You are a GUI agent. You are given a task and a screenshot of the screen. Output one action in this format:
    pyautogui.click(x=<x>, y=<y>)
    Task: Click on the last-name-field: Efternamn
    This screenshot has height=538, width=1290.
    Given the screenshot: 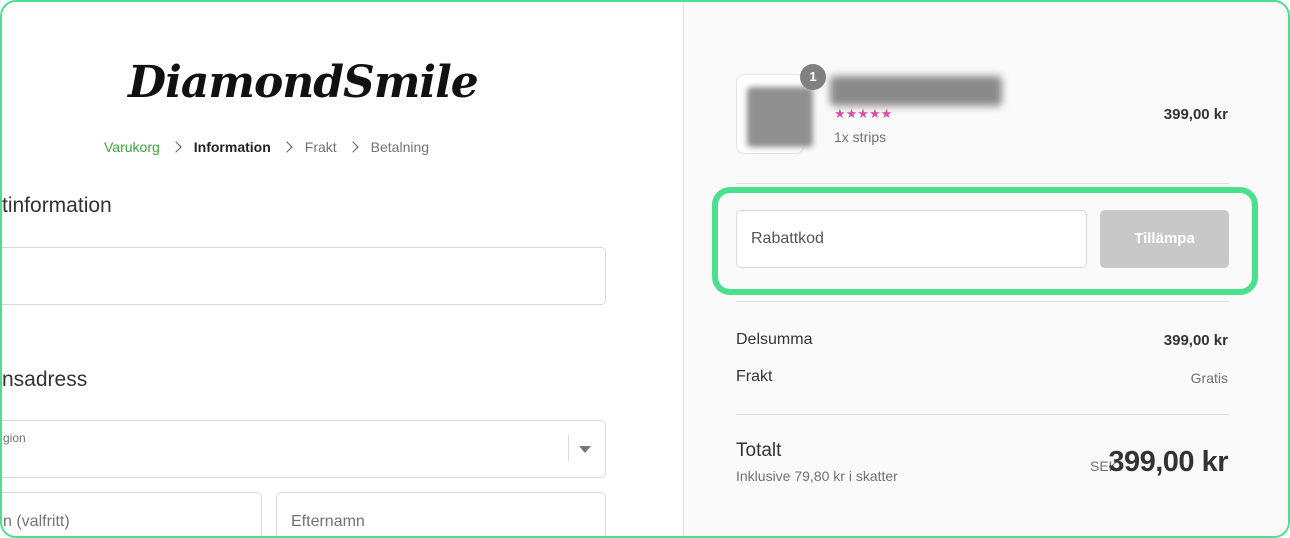 What is the action you would take?
    pyautogui.click(x=441, y=514)
    